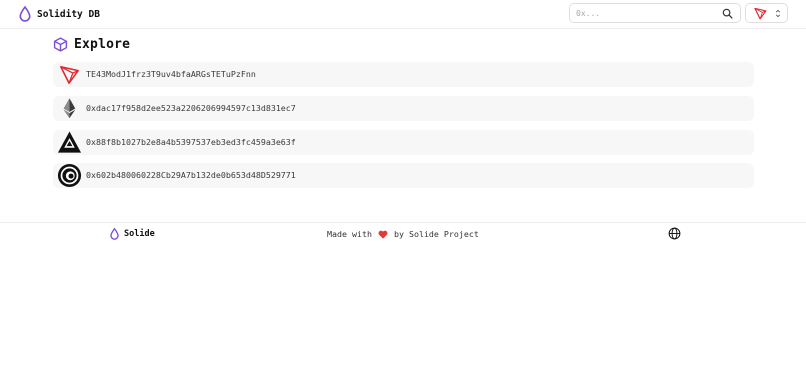 This screenshot has width=806, height=382. Describe the element at coordinates (171, 74) in the screenshot. I see `contract-address: TE43ModJ1frz3T9uv4bfaARGsTETuPzFnn` at that location.